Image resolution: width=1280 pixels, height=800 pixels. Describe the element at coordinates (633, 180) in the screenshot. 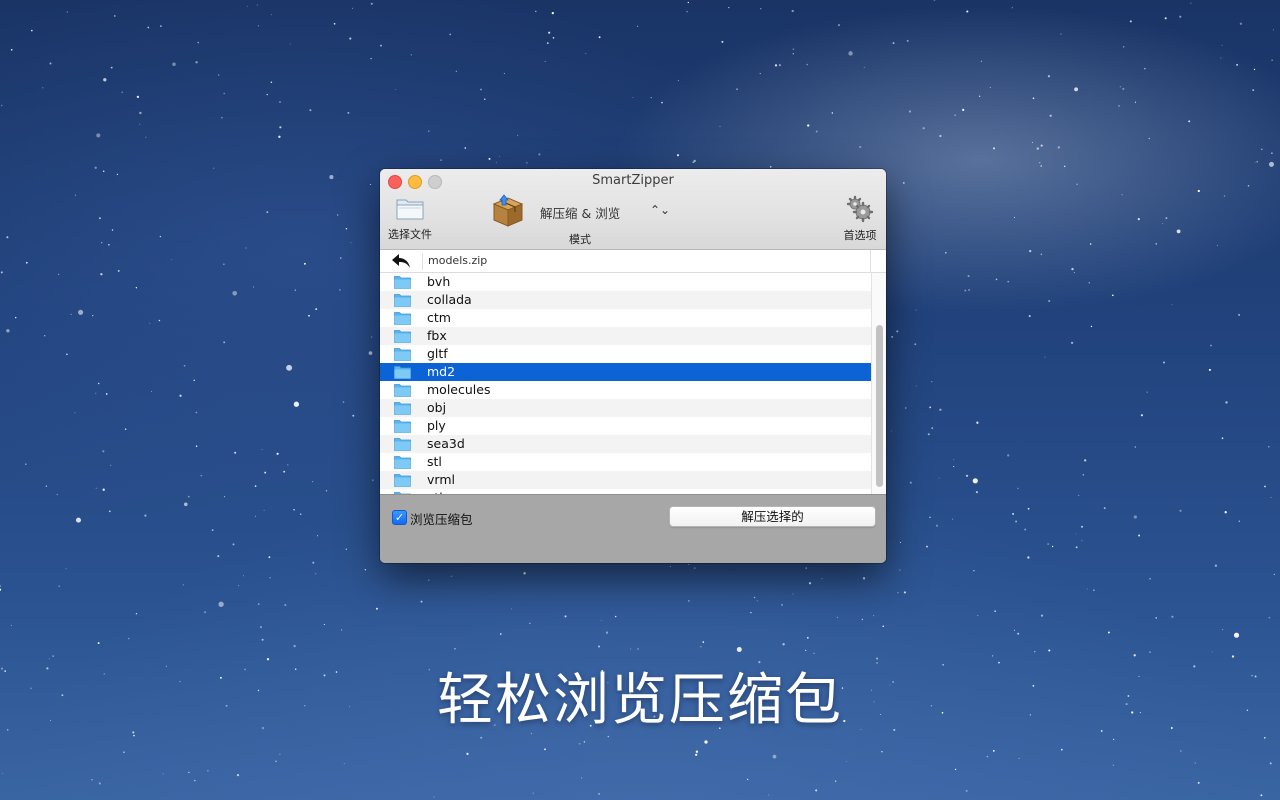

I see `window-title: SmartZipper` at that location.